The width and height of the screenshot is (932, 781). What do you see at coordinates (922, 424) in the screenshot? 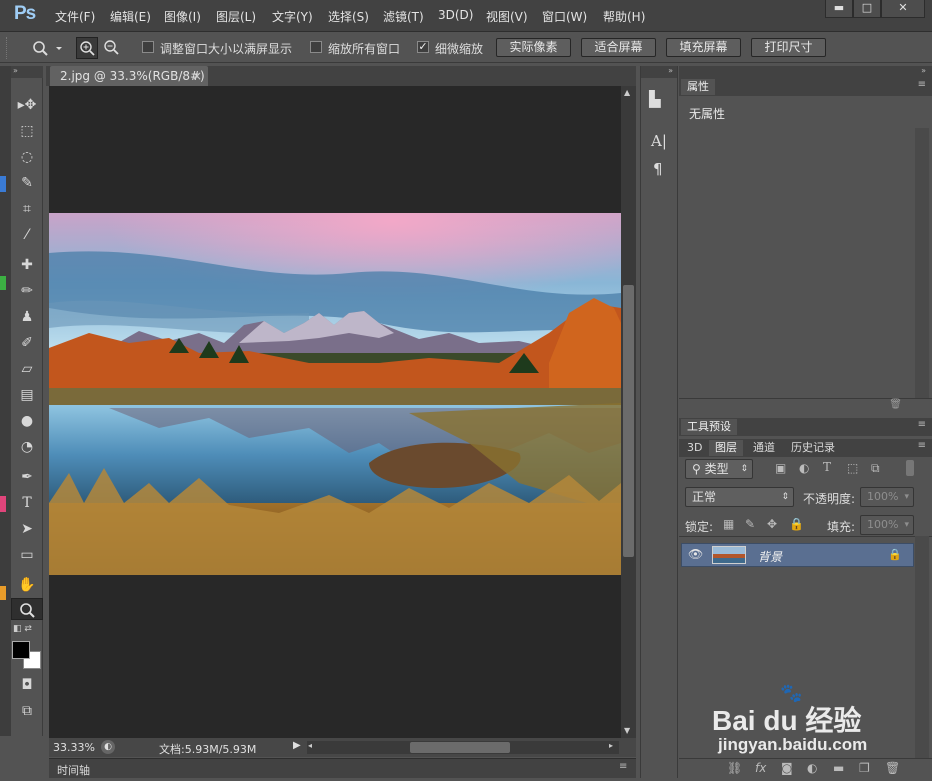
I see `tool-presets-menu-icon: ≡` at bounding box center [922, 424].